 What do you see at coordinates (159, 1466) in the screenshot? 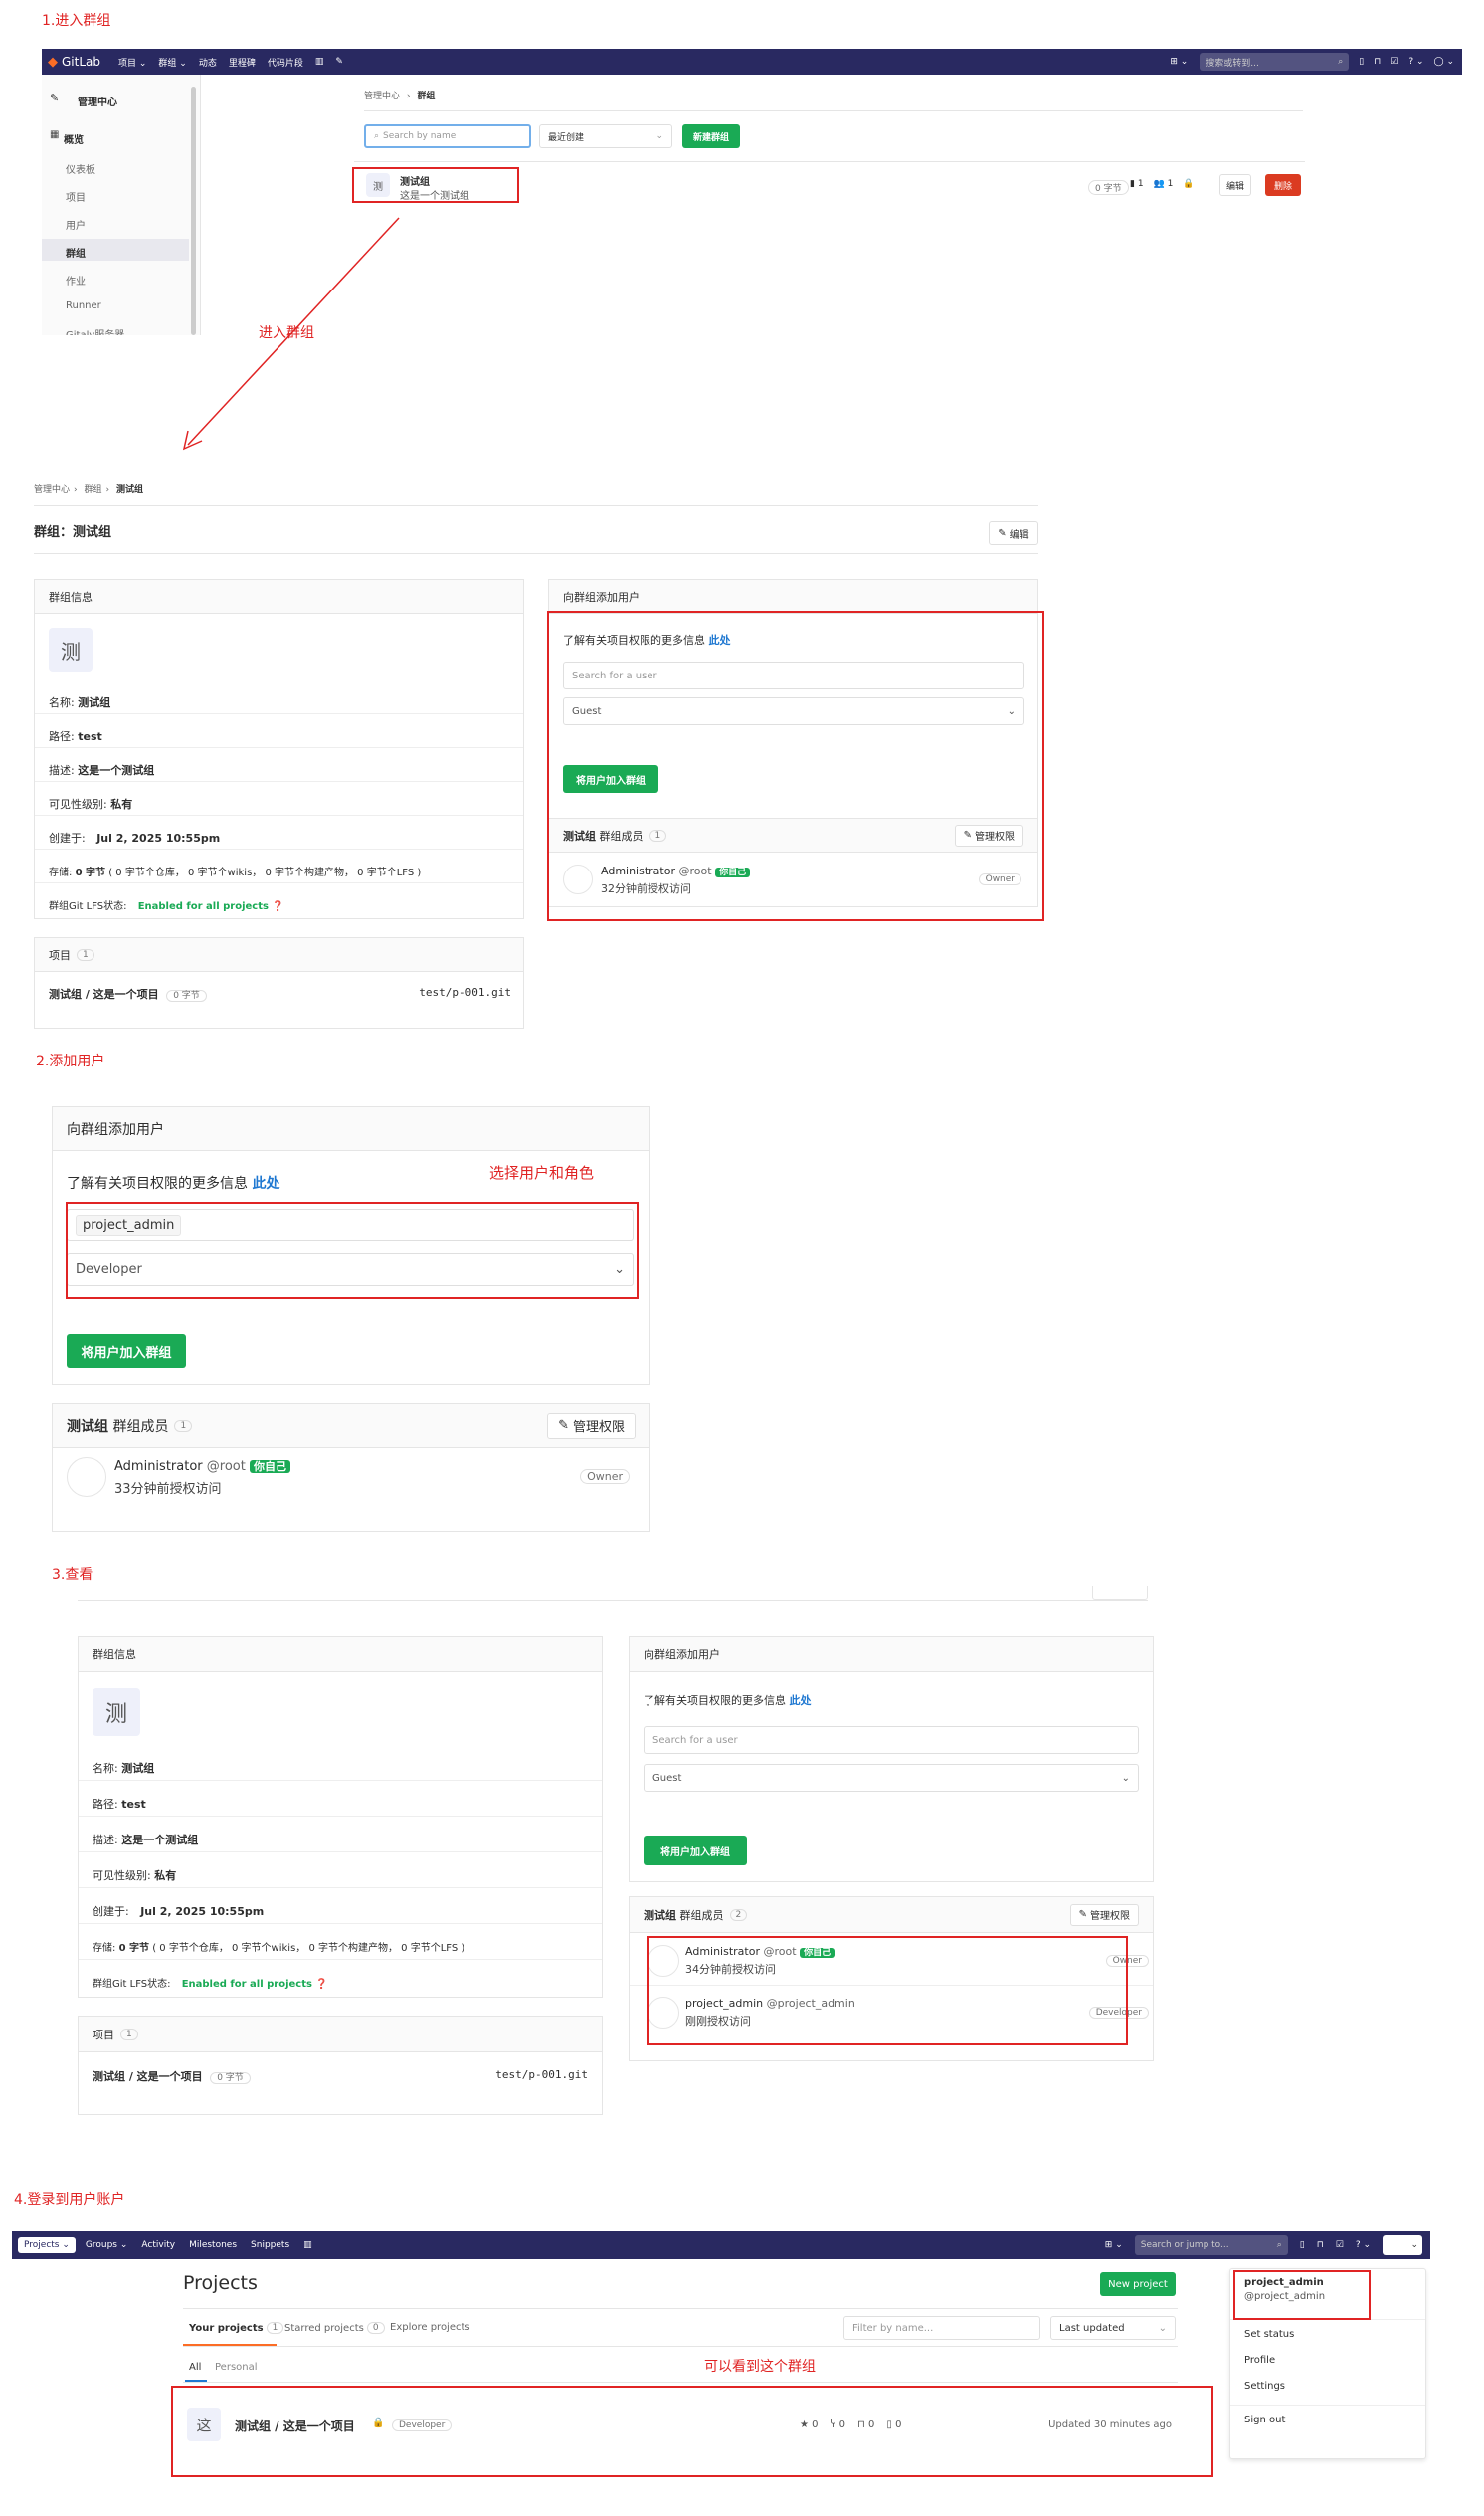
I see `member-name: Administrator` at bounding box center [159, 1466].